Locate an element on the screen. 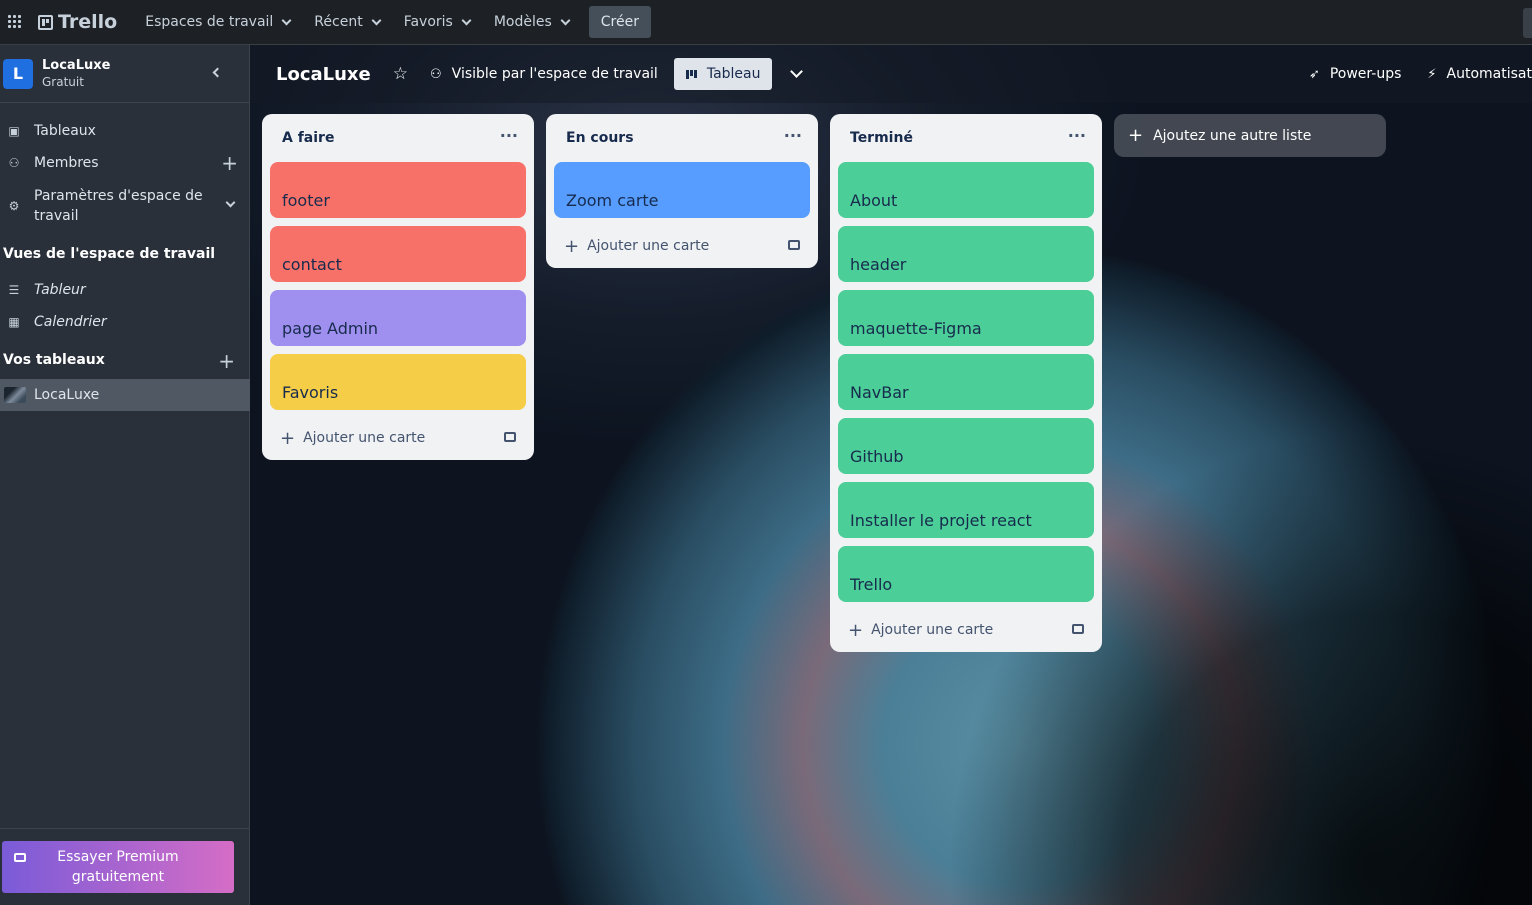 The width and height of the screenshot is (1532, 905). card-title: Favoris is located at coordinates (310, 392).